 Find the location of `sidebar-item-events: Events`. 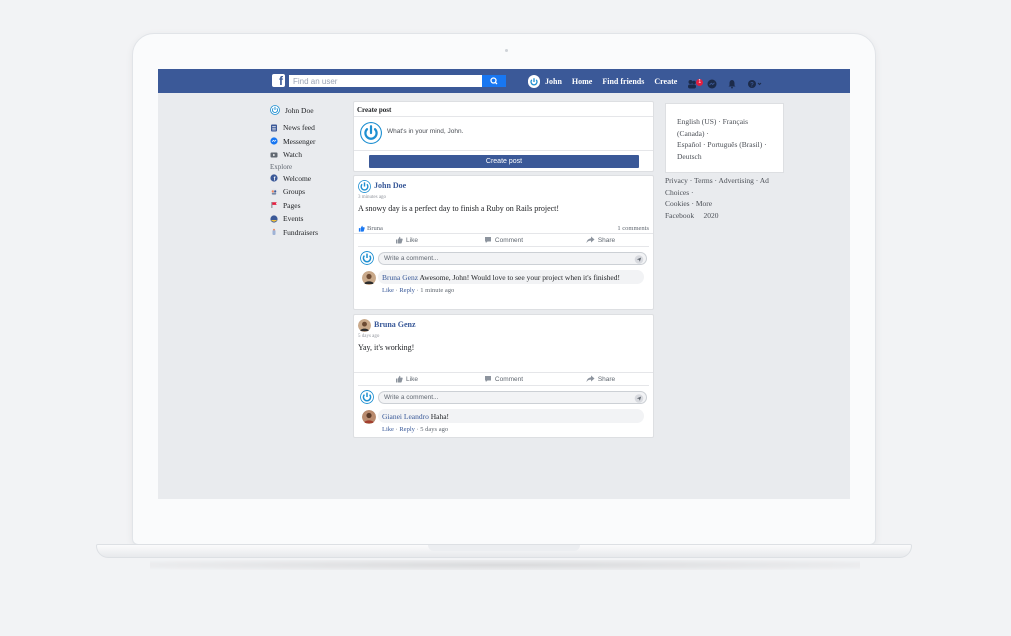

sidebar-item-events: Events is located at coordinates (310, 219).